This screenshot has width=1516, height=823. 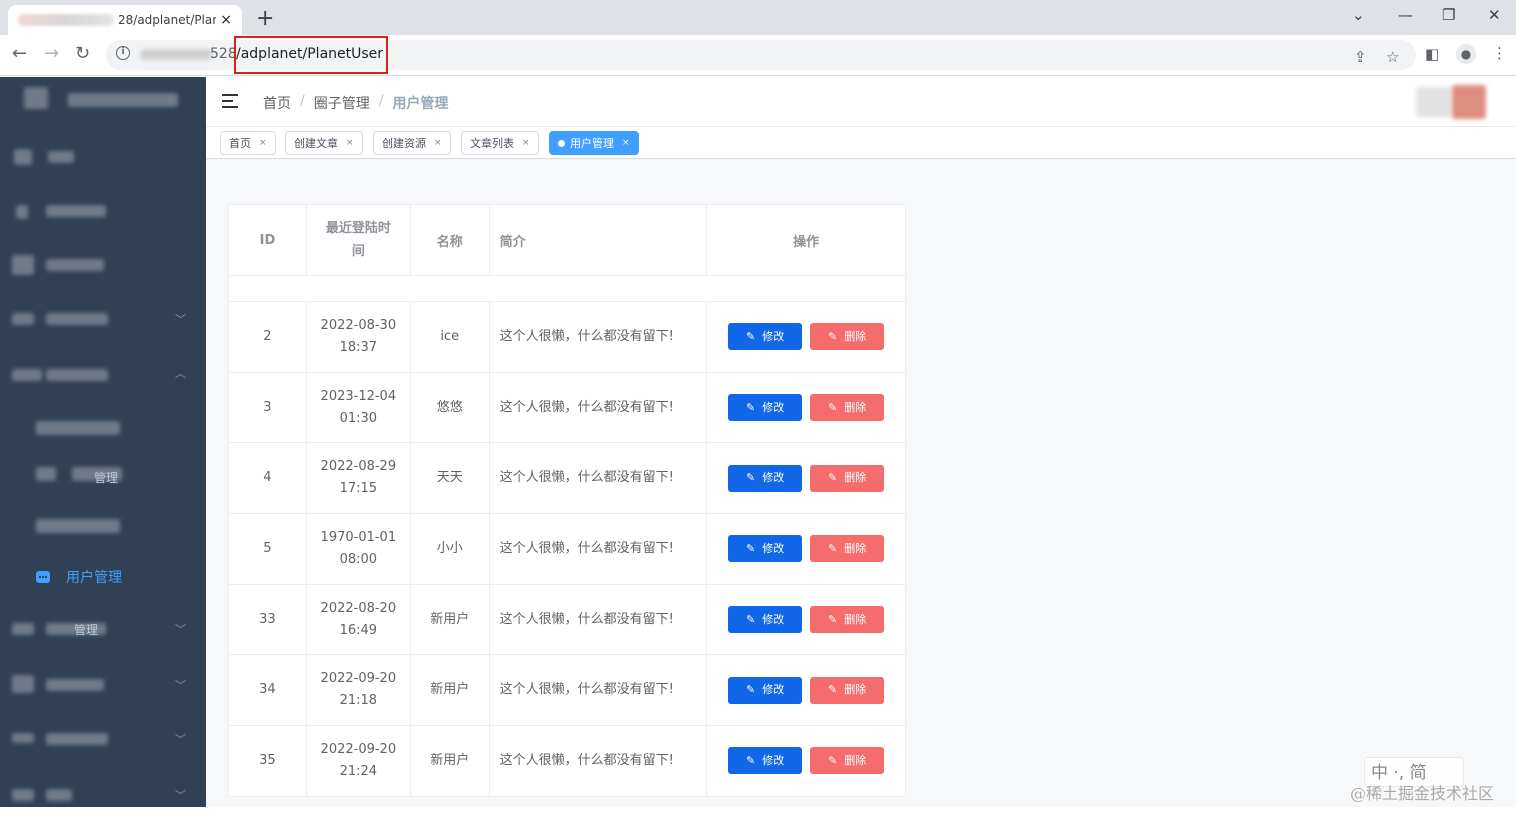 What do you see at coordinates (1466, 54) in the screenshot?
I see `profile-avatar-icon: ●` at bounding box center [1466, 54].